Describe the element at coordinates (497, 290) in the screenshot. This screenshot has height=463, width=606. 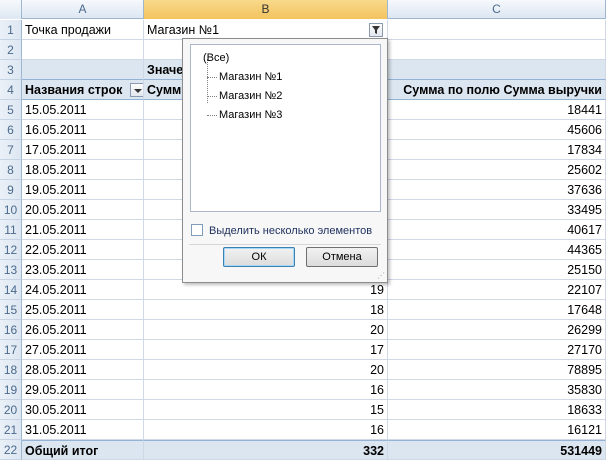
I see `revenue-cell: 22107` at that location.